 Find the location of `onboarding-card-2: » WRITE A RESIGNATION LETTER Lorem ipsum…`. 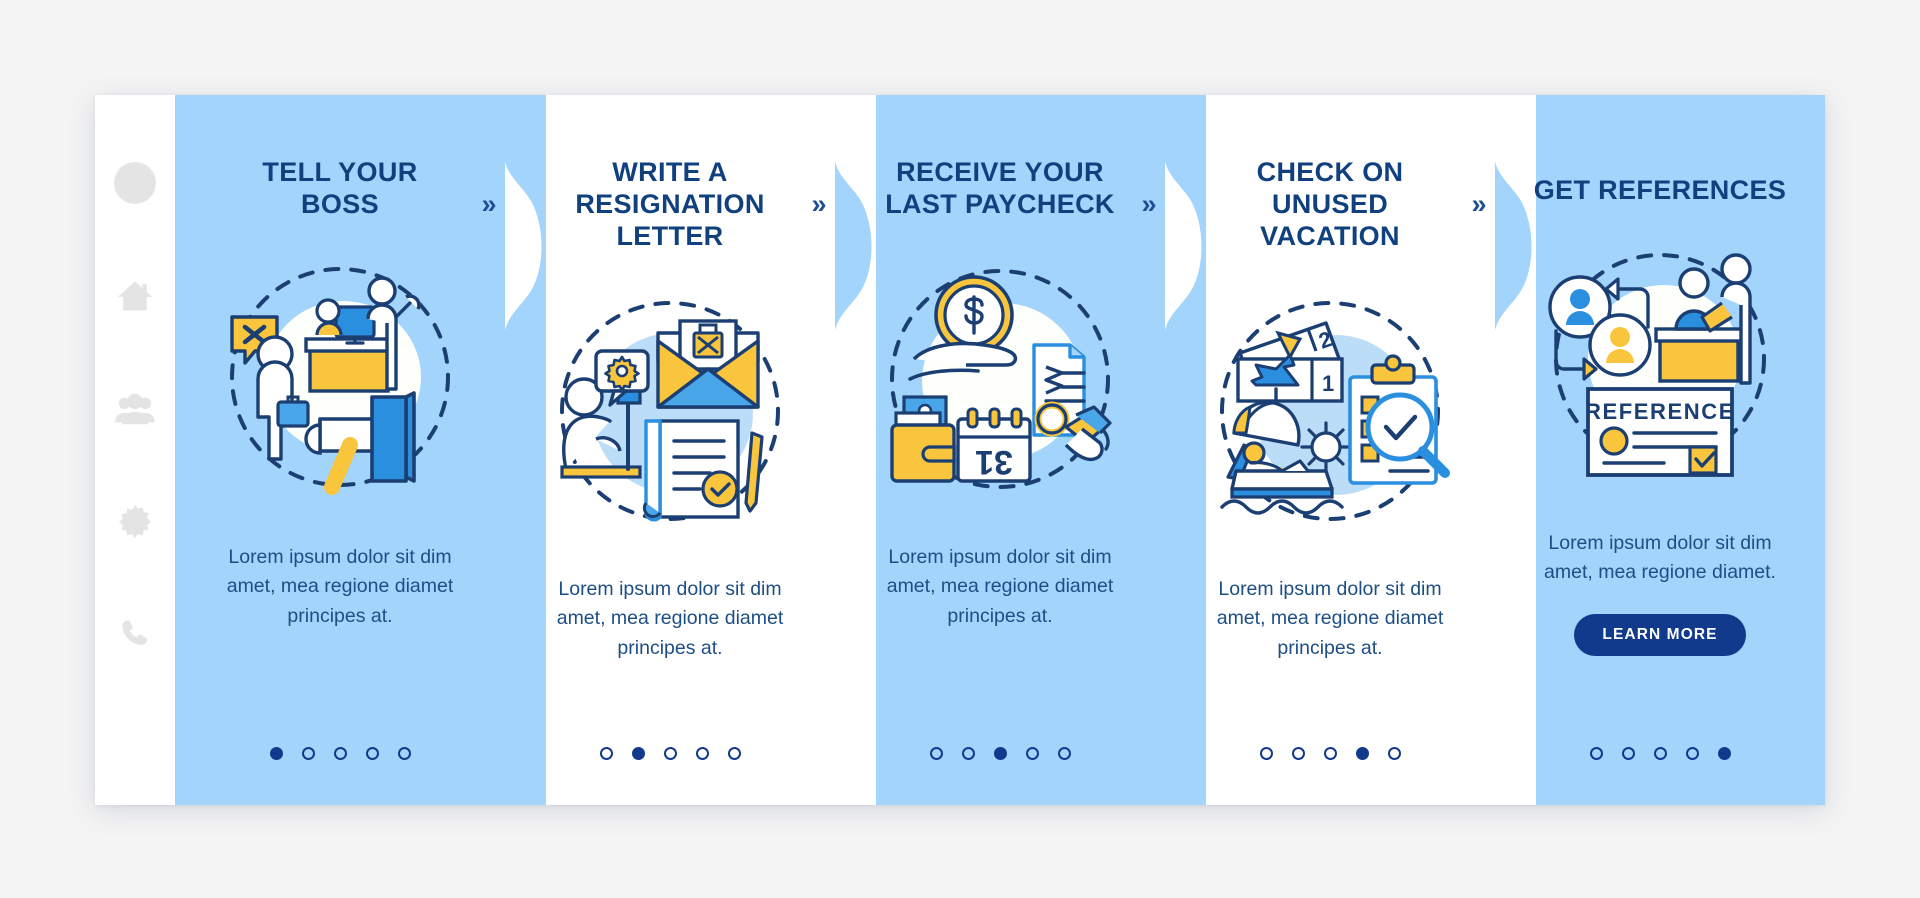

onboarding-card-2: » WRITE A RESIGNATION LETTER Lorem ipsum… is located at coordinates (658, 450).